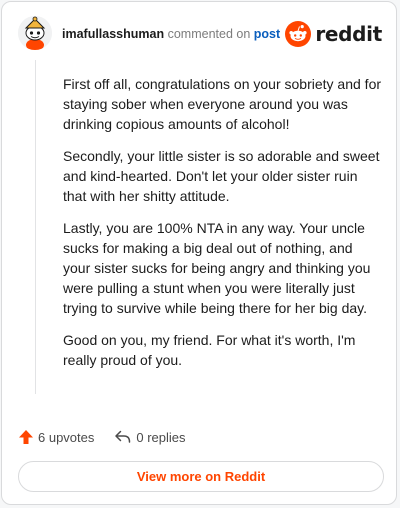 The width and height of the screenshot is (400, 508). I want to click on reply-button: 0 replies, so click(150, 437).